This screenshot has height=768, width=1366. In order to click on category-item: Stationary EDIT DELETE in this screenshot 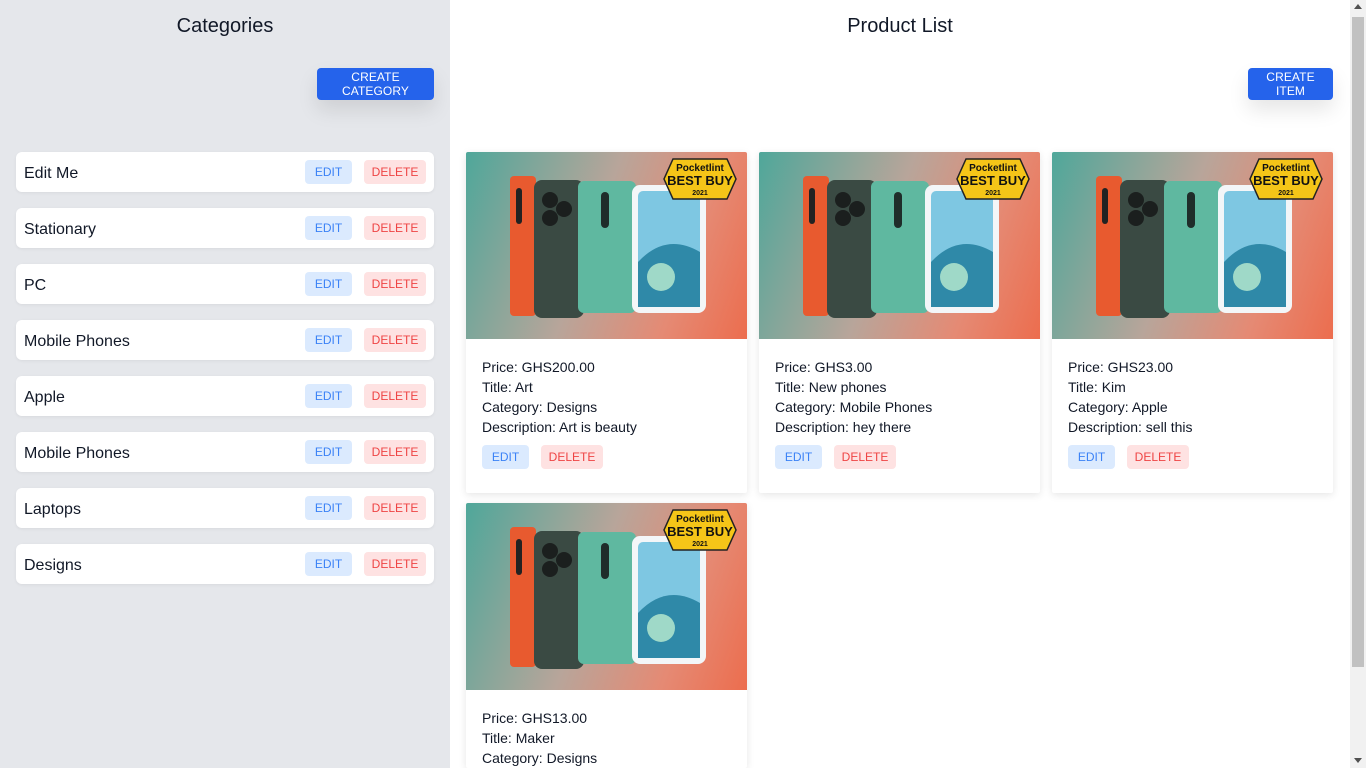, I will do `click(225, 228)`.